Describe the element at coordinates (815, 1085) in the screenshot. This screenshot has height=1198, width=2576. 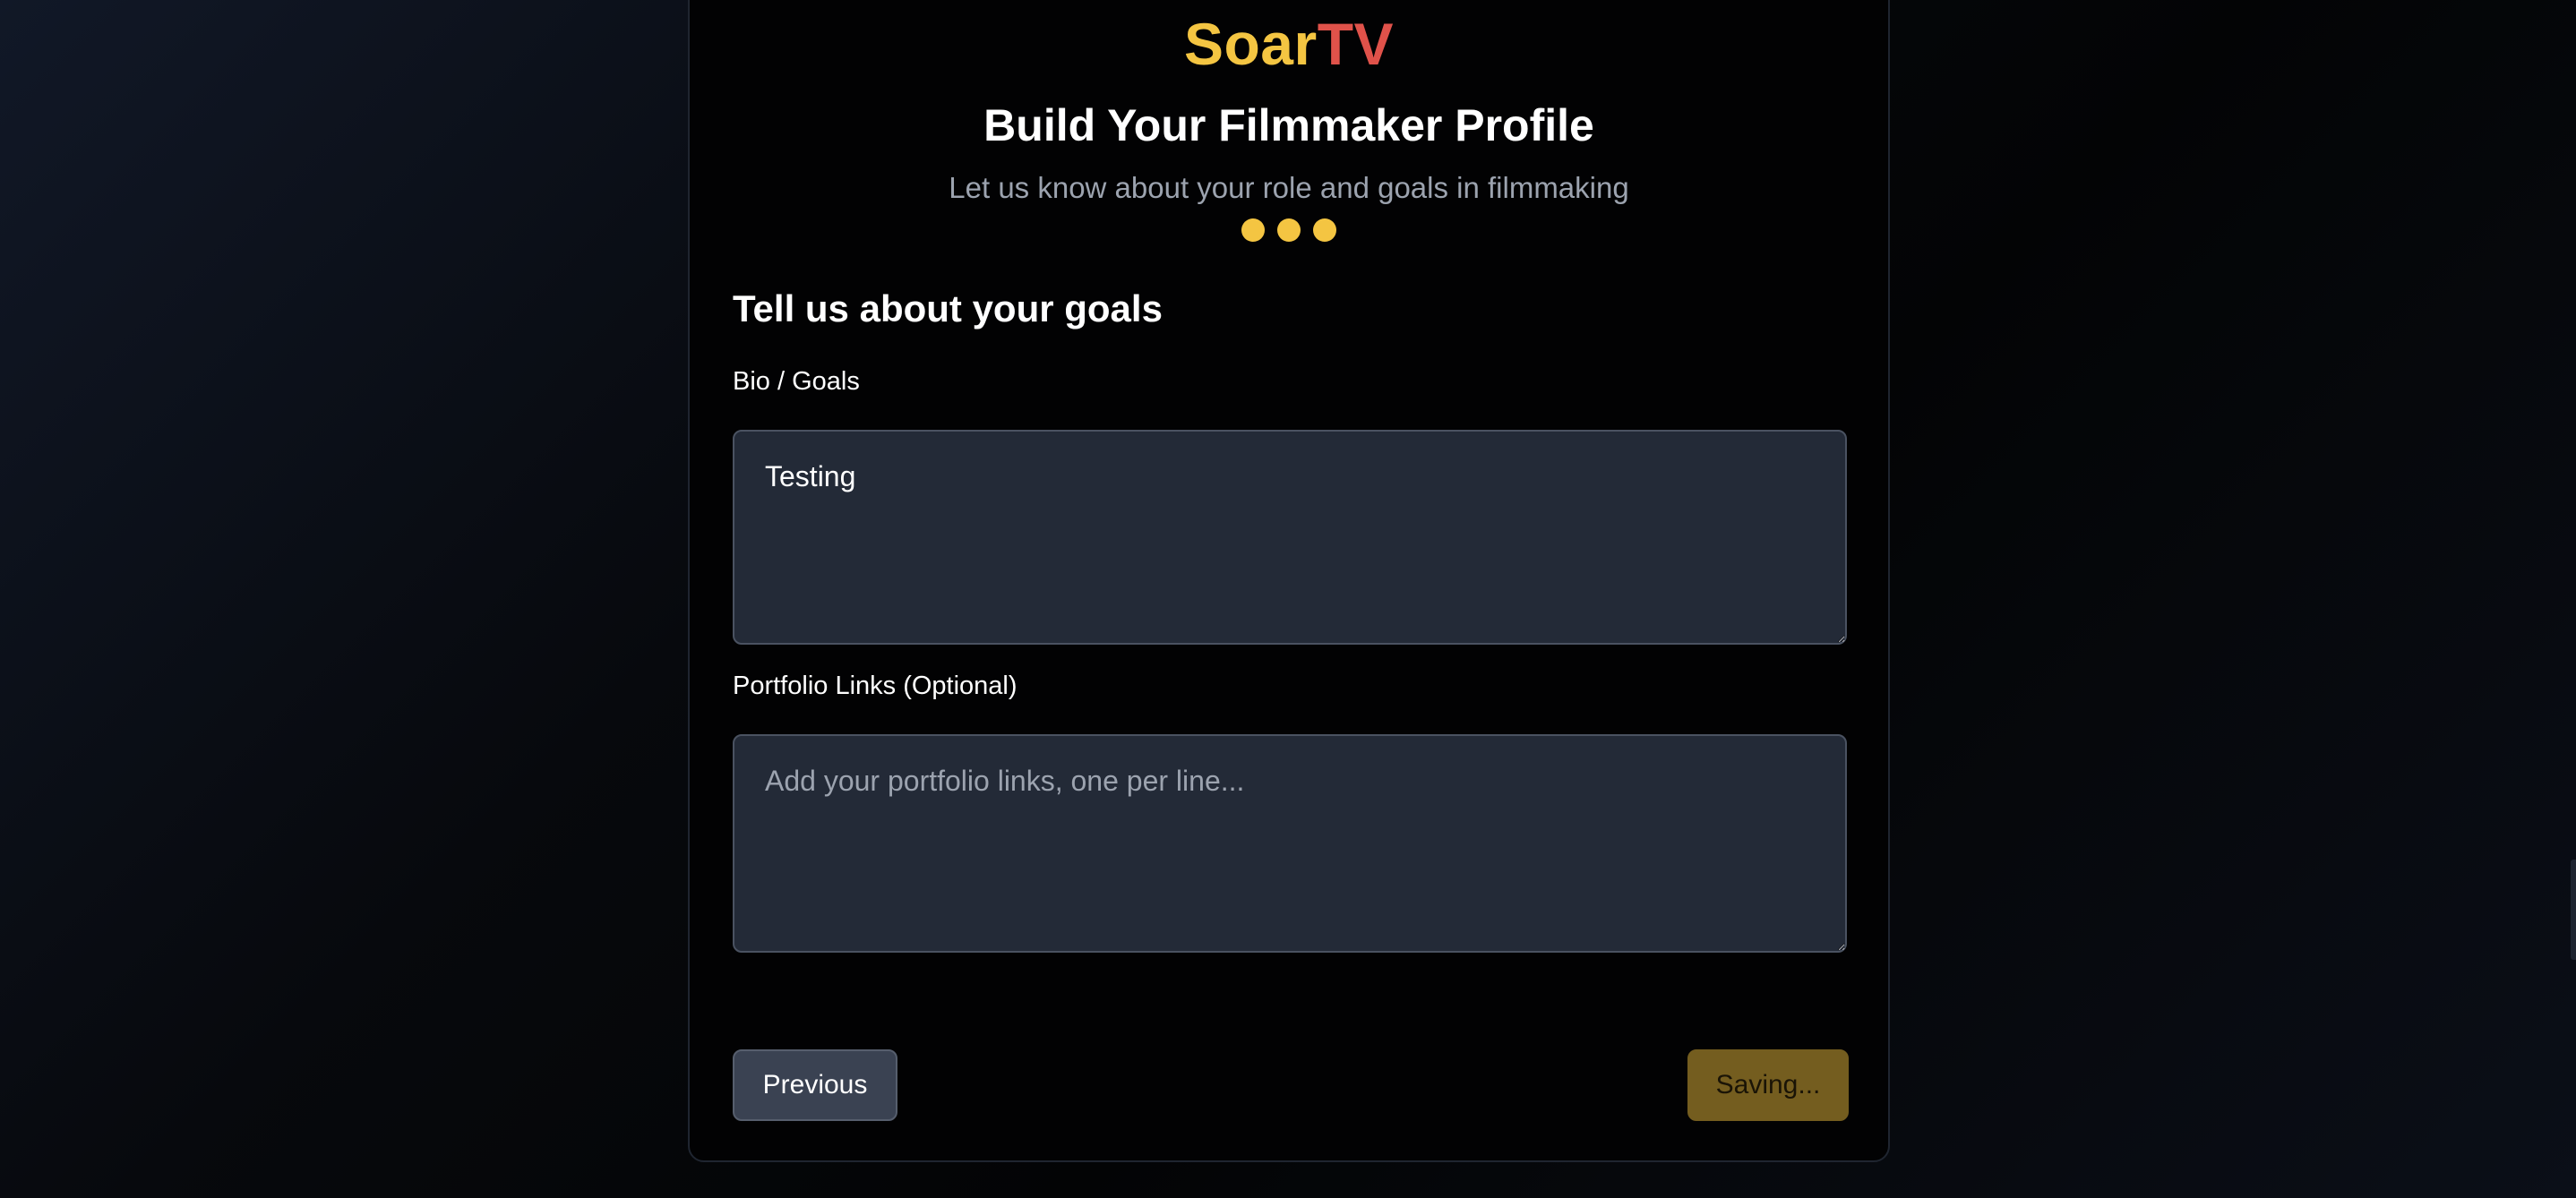
I see `previous-button: Previous` at that location.